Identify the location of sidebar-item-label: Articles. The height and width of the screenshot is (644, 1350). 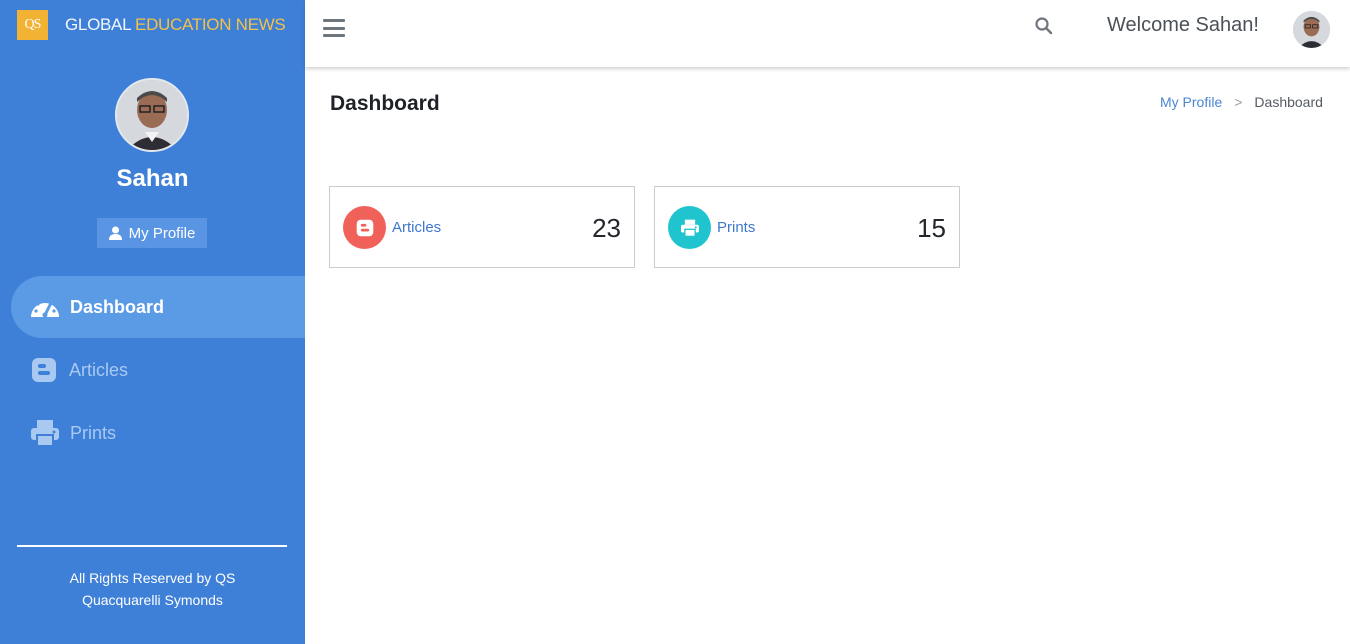
(99, 369).